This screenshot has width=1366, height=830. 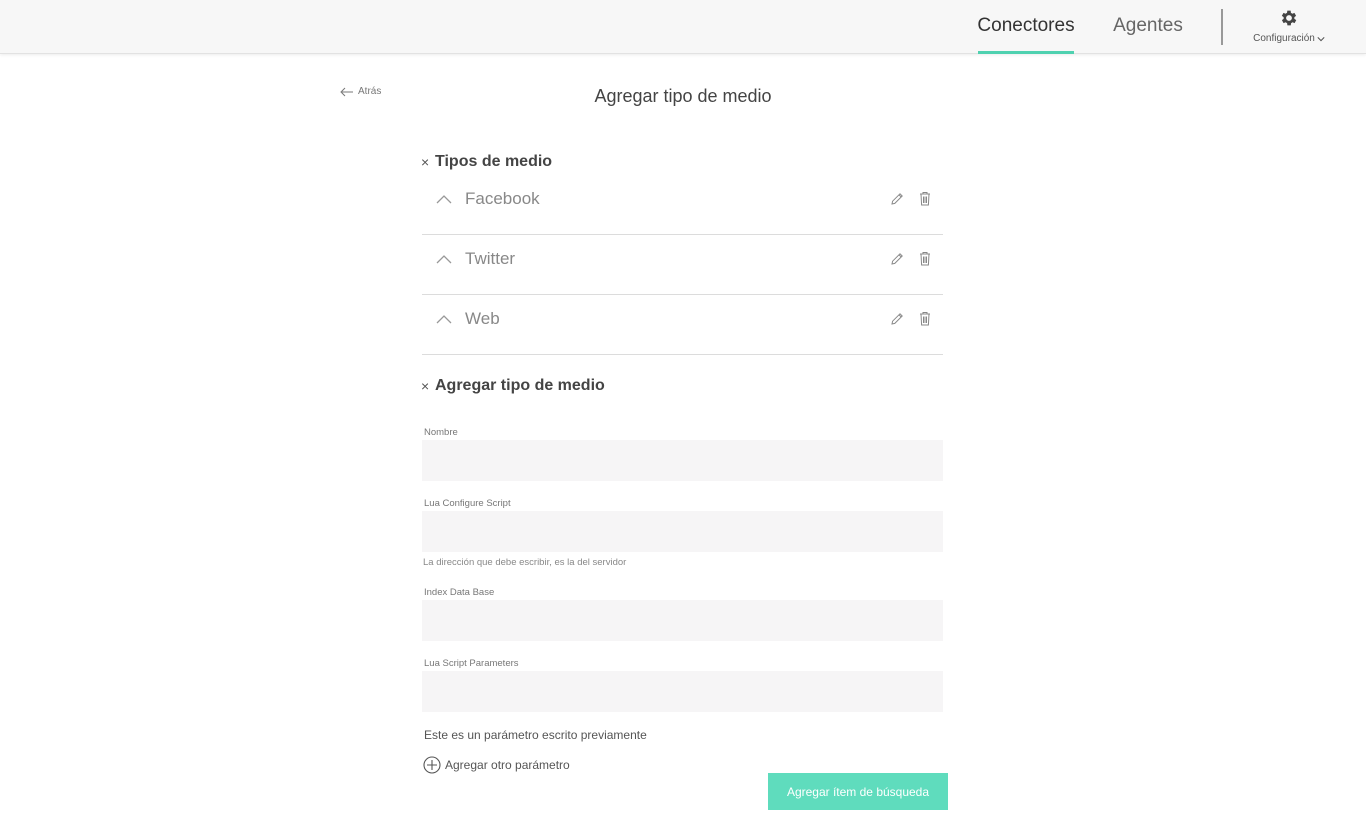 I want to click on media-type-name: Twitter, so click(x=490, y=258).